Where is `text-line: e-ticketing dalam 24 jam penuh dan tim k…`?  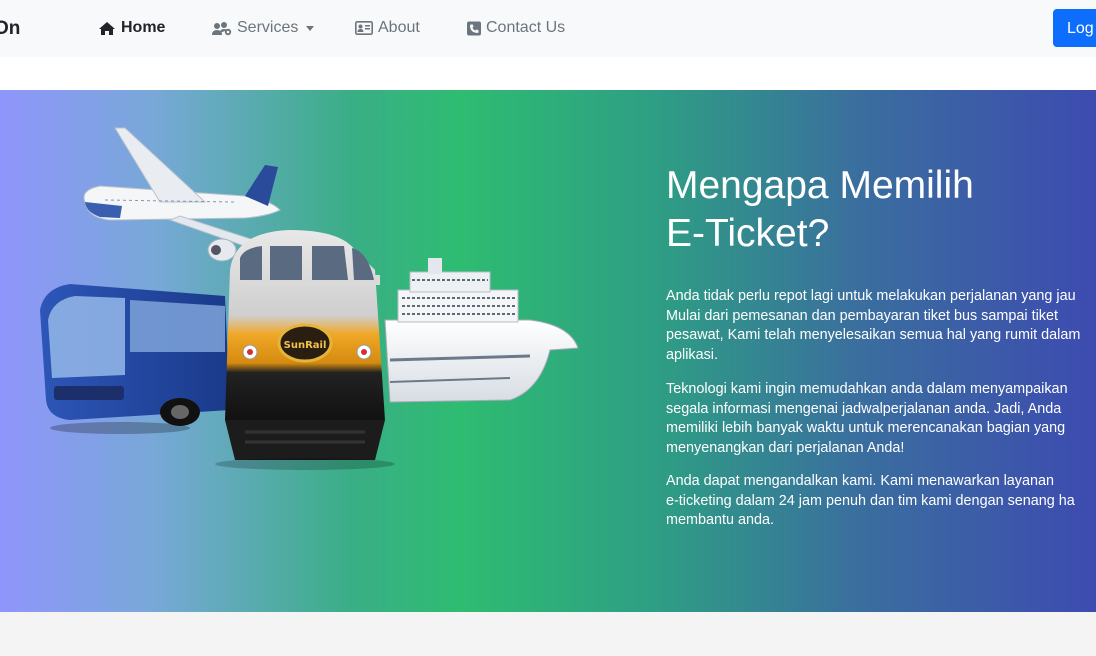 text-line: e-ticketing dalam 24 jam penuh dan tim k… is located at coordinates (870, 500).